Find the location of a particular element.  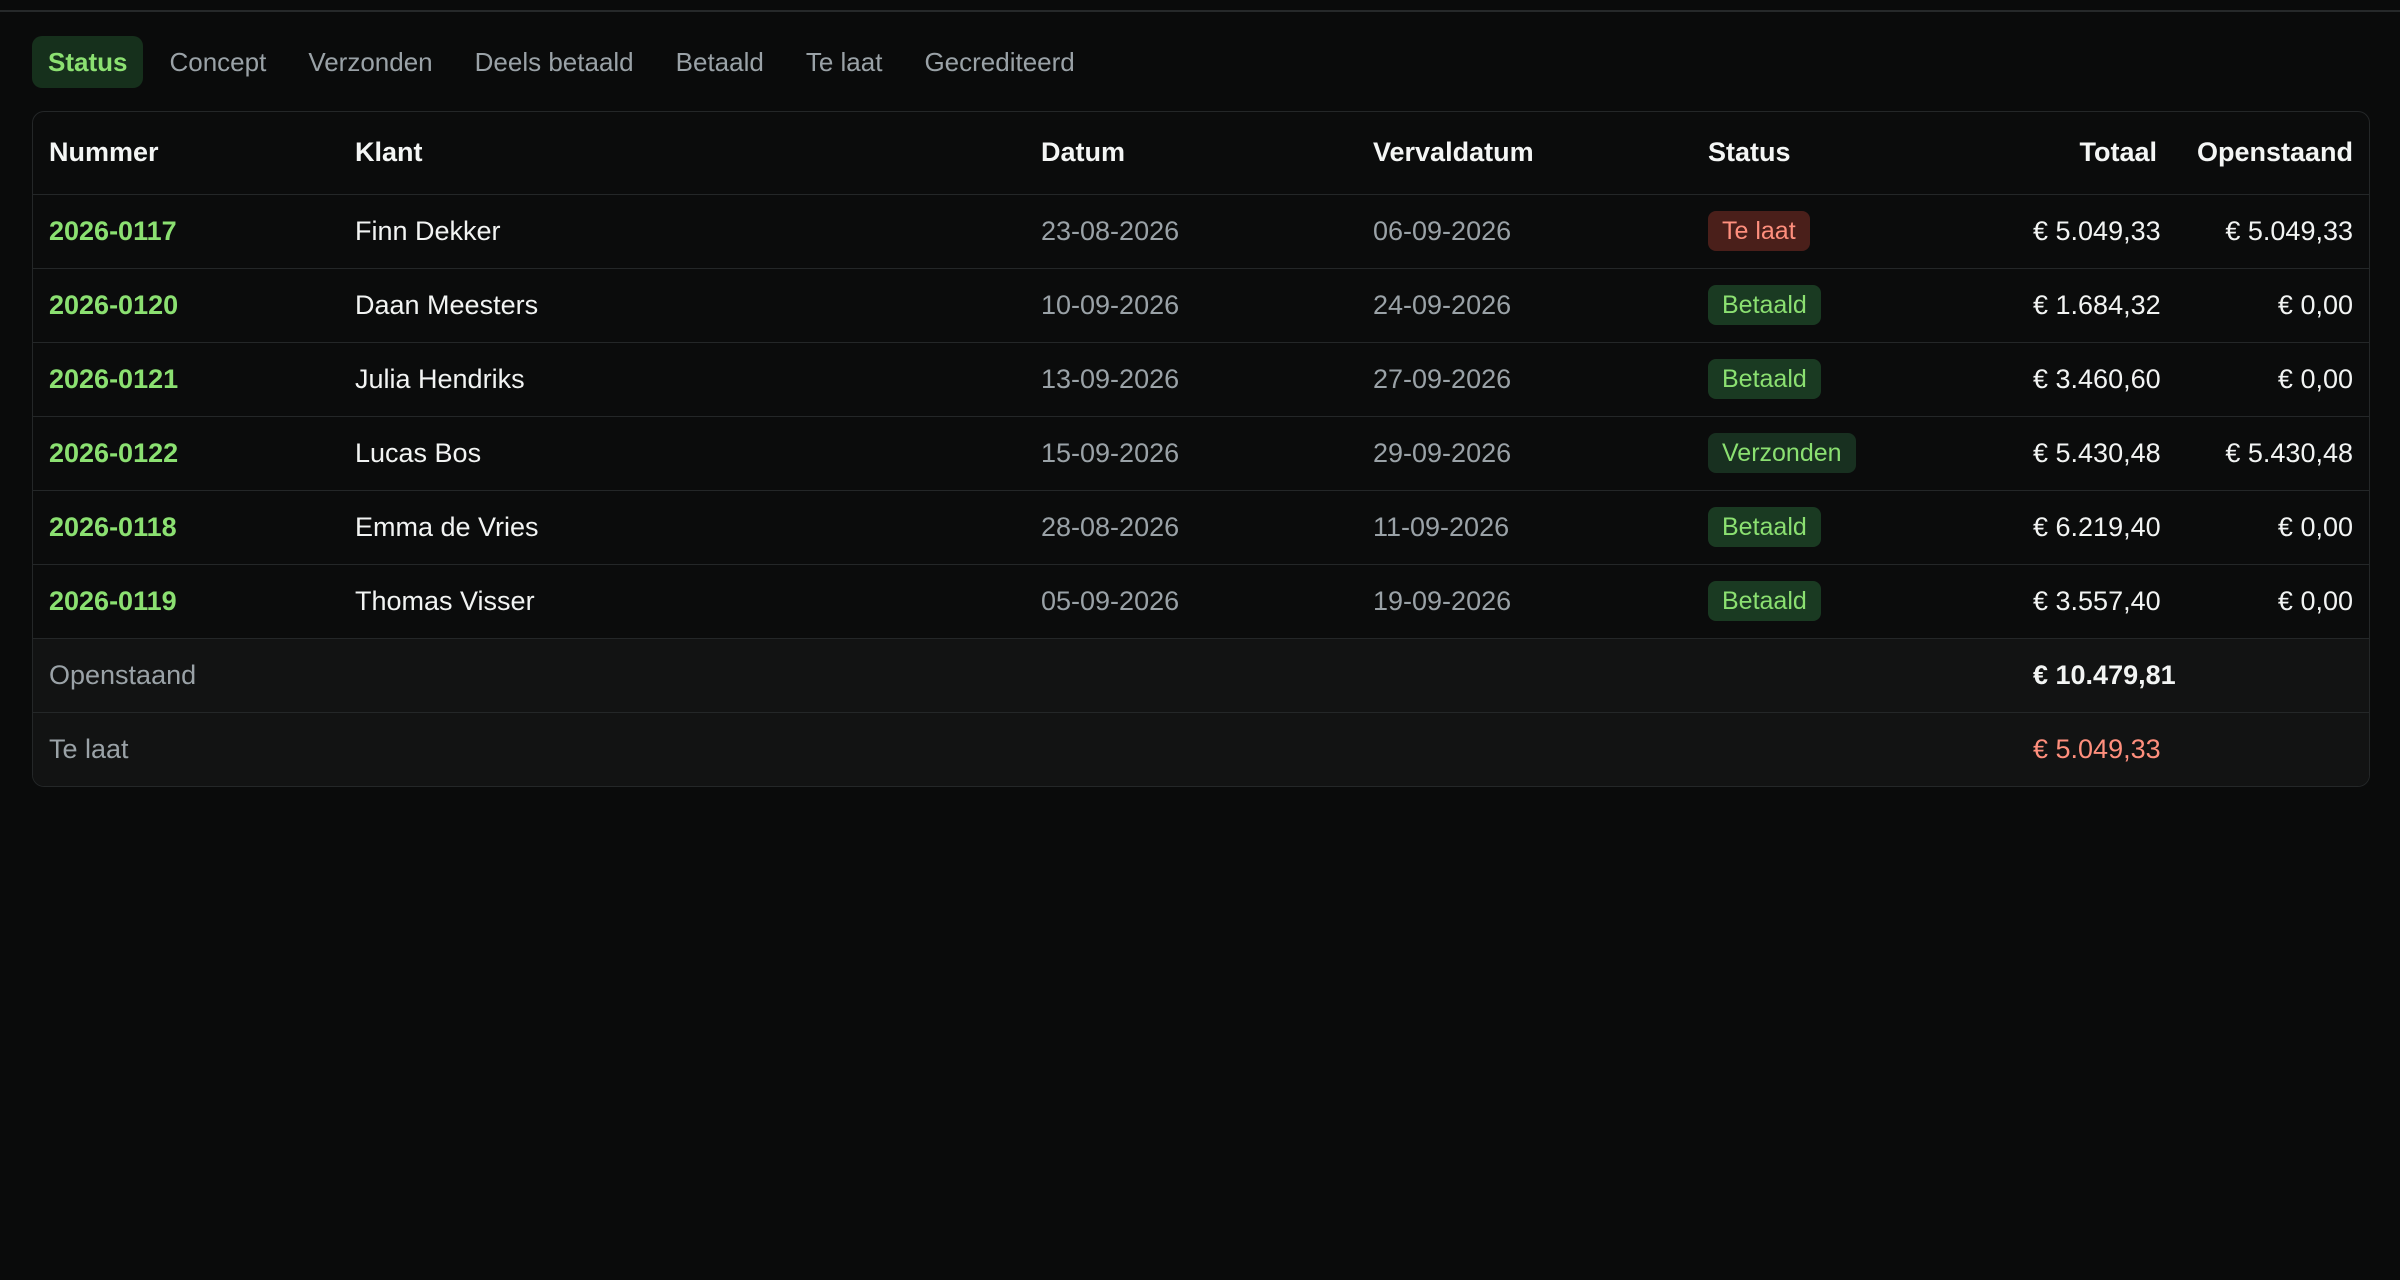

tab-gecrediteerd: Gecrediteerd is located at coordinates (999, 62).